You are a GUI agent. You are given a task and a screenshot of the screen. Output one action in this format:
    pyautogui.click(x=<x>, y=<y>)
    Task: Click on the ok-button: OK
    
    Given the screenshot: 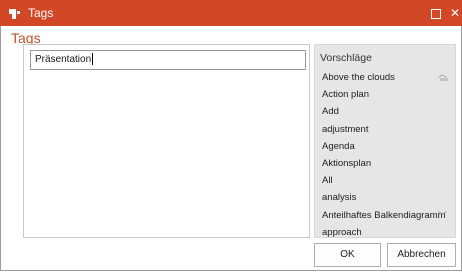 What is the action you would take?
    pyautogui.click(x=347, y=255)
    